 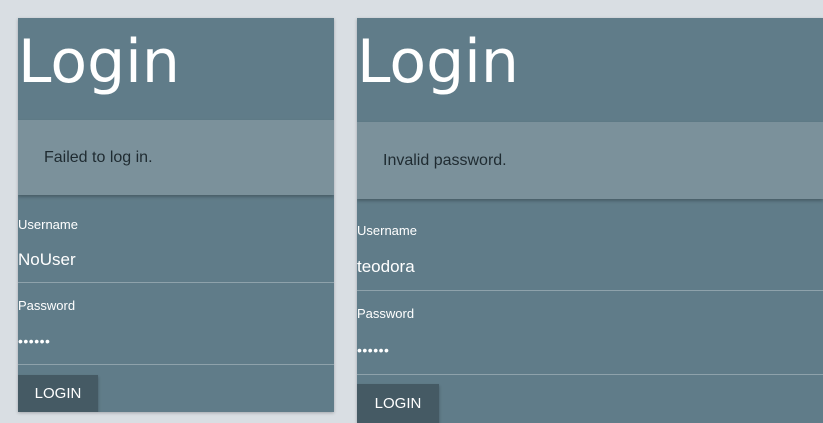 What do you see at coordinates (47, 260) in the screenshot?
I see `username-field: NoUser` at bounding box center [47, 260].